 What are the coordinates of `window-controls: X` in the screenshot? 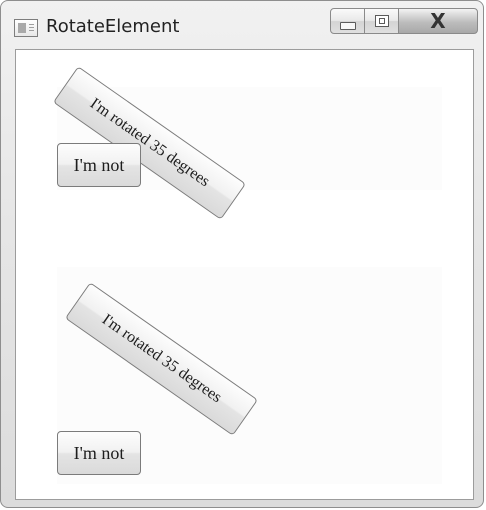 It's located at (404, 22).